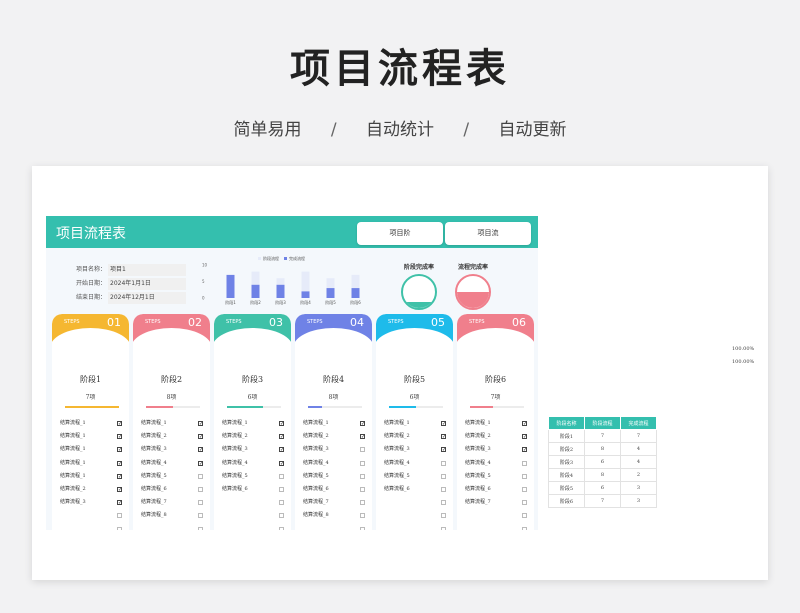  What do you see at coordinates (566, 423) in the screenshot?
I see `column-header: 阶段名称` at bounding box center [566, 423].